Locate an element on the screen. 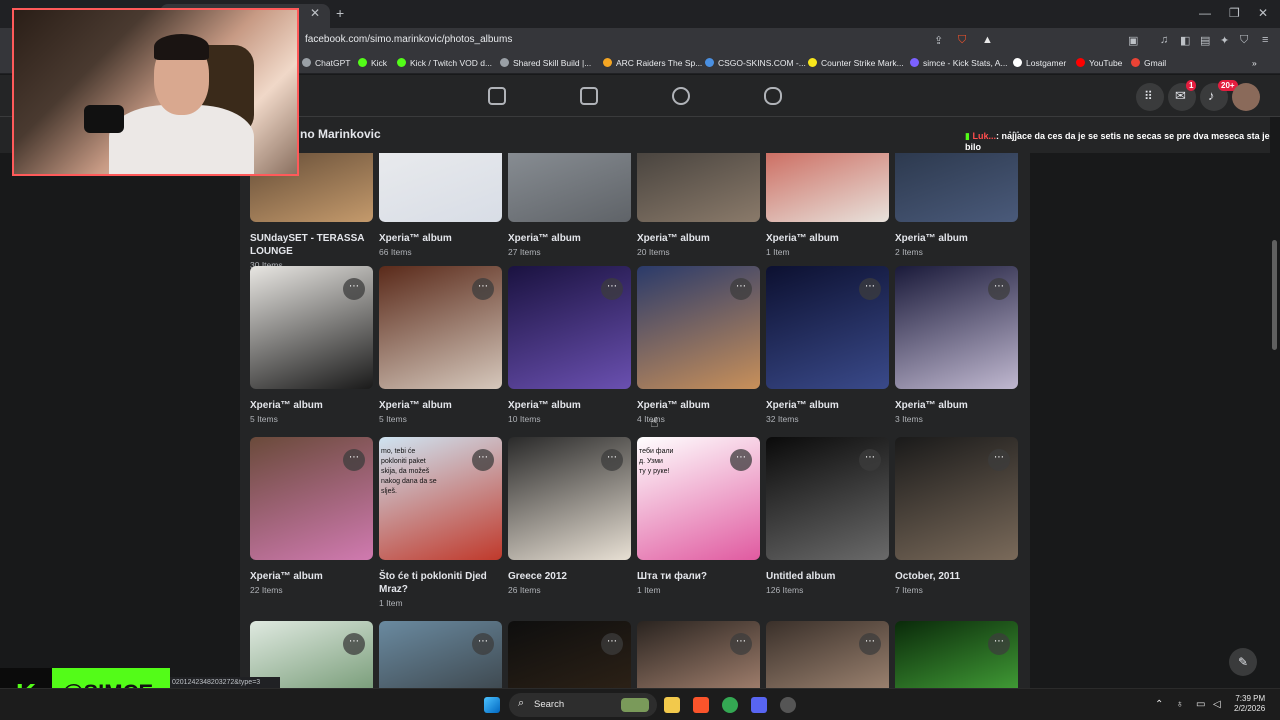 This screenshot has height=720, width=1280. menu-grid-button: ⠿ is located at coordinates (1150, 97).